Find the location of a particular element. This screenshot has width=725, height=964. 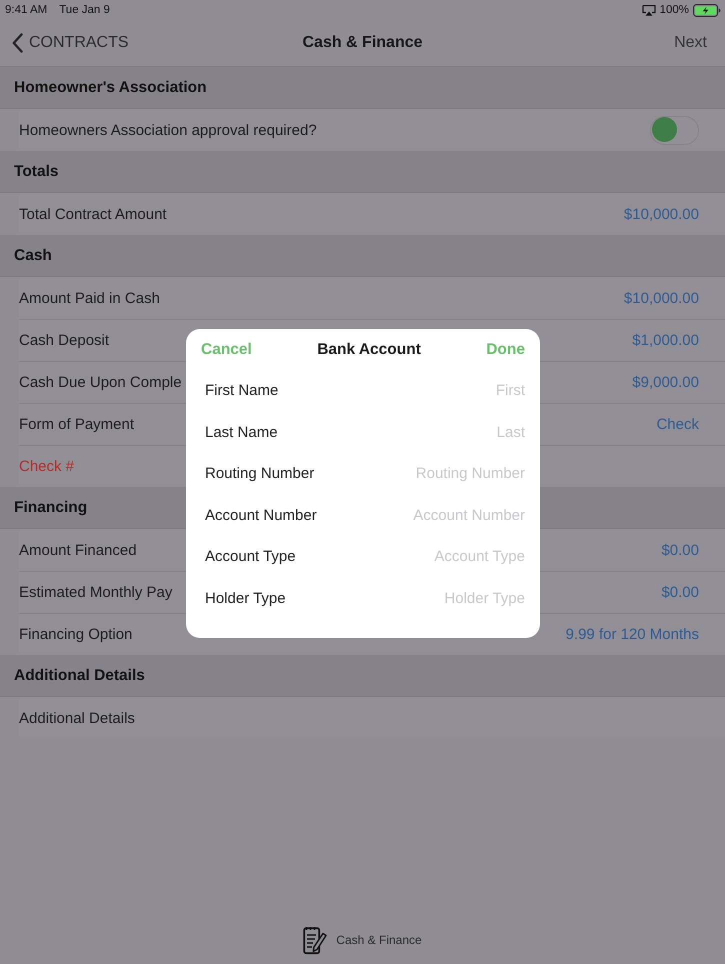

form-label: First Name is located at coordinates (241, 391).